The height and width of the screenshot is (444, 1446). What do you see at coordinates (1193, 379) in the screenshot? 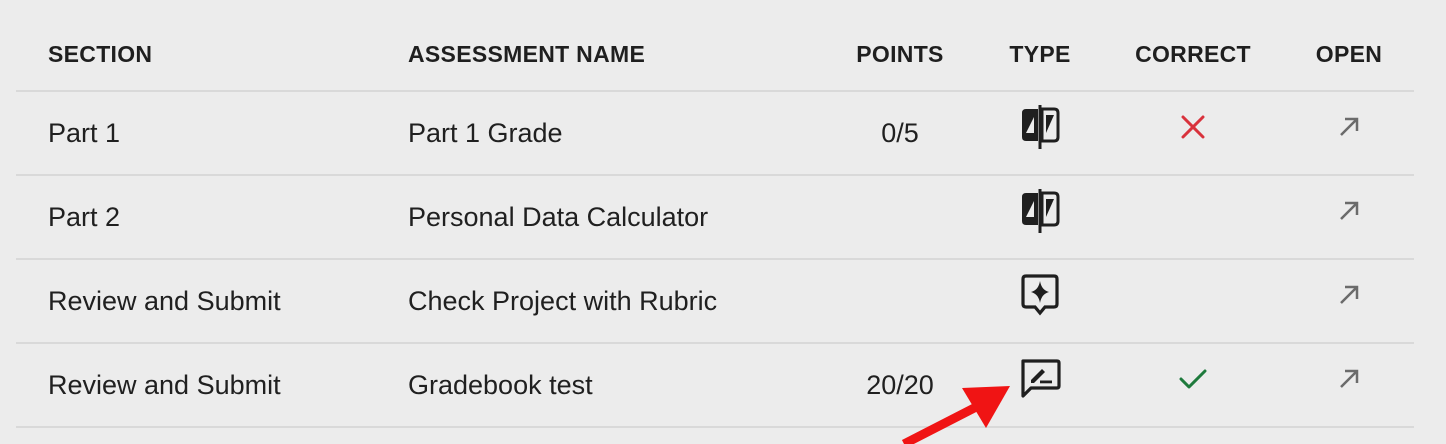
I see `correct-check-icon` at bounding box center [1193, 379].